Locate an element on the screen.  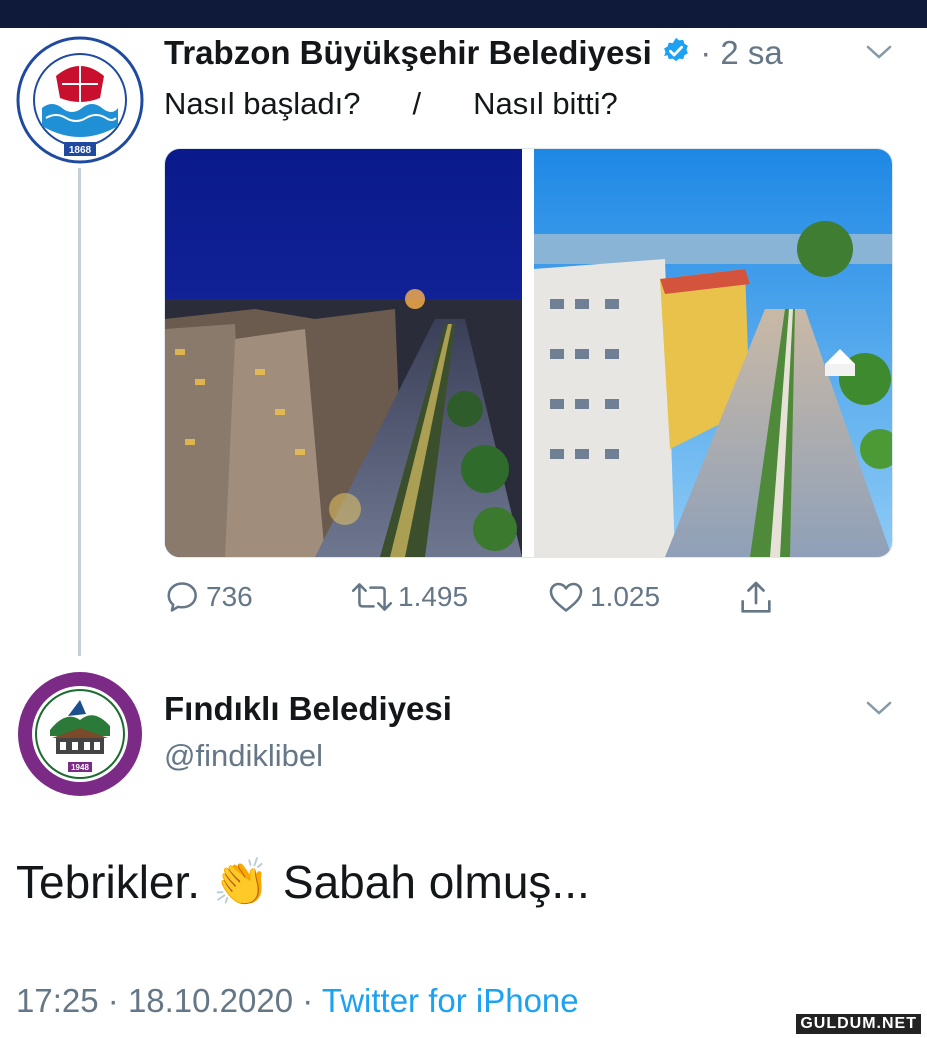
reply-date: 18.10.2020 is located at coordinates (210, 1000).